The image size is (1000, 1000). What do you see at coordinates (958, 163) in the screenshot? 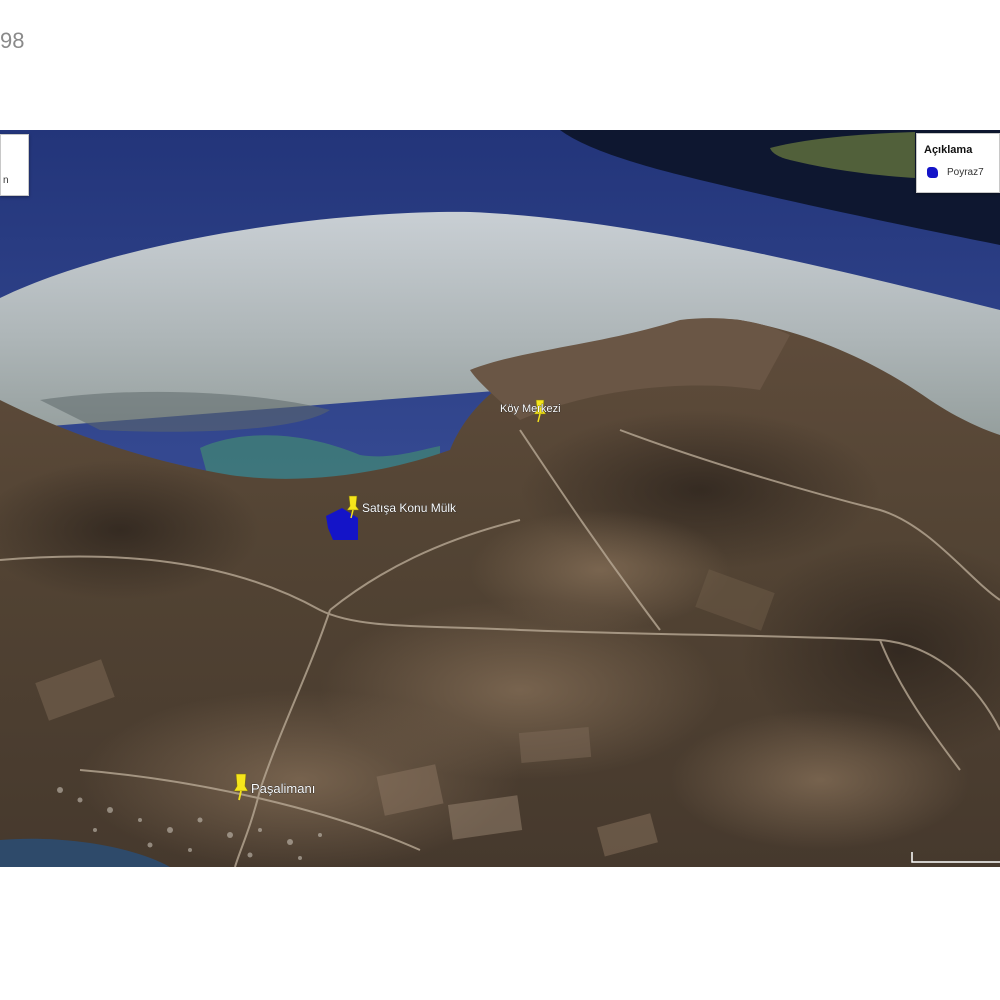
I see `map-legend: Açıklama Poyraz7` at bounding box center [958, 163].